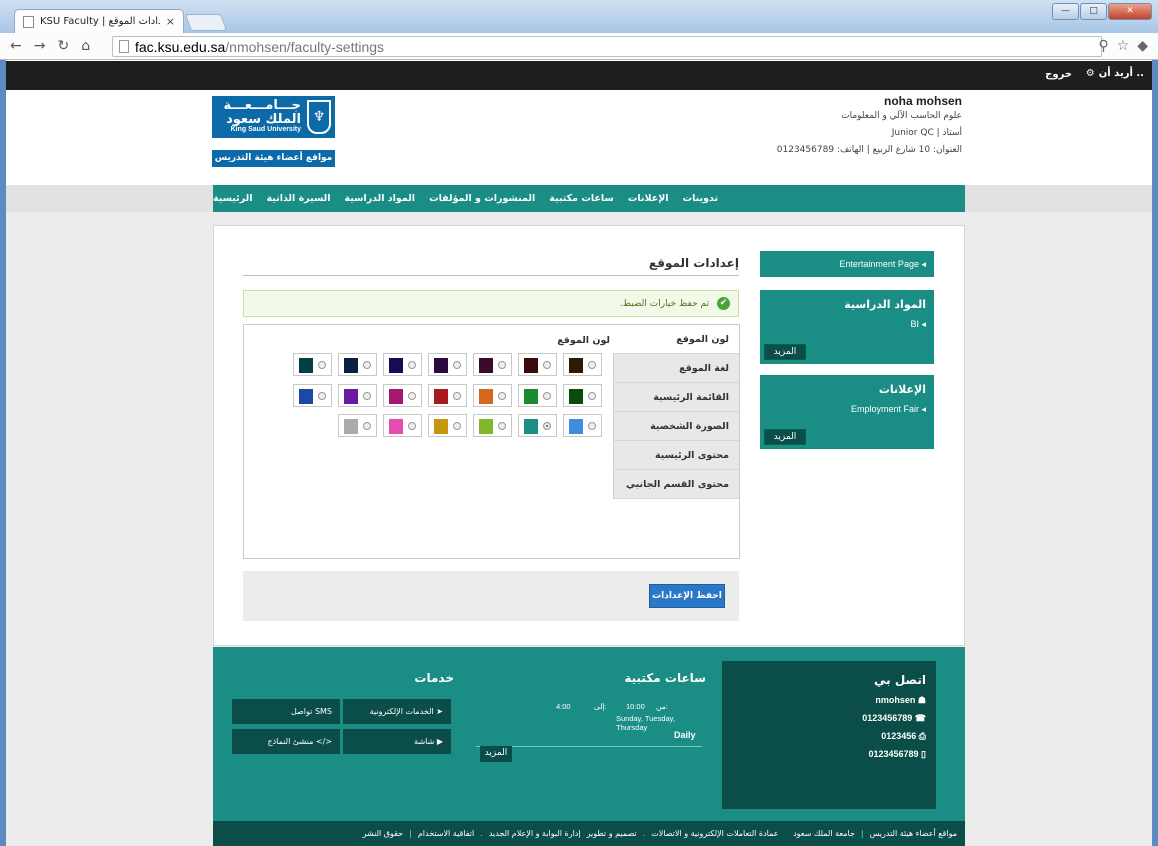  What do you see at coordinates (397, 711) in the screenshot?
I see `eservices-button: ➤ الخدمات الإلكترونية` at bounding box center [397, 711].